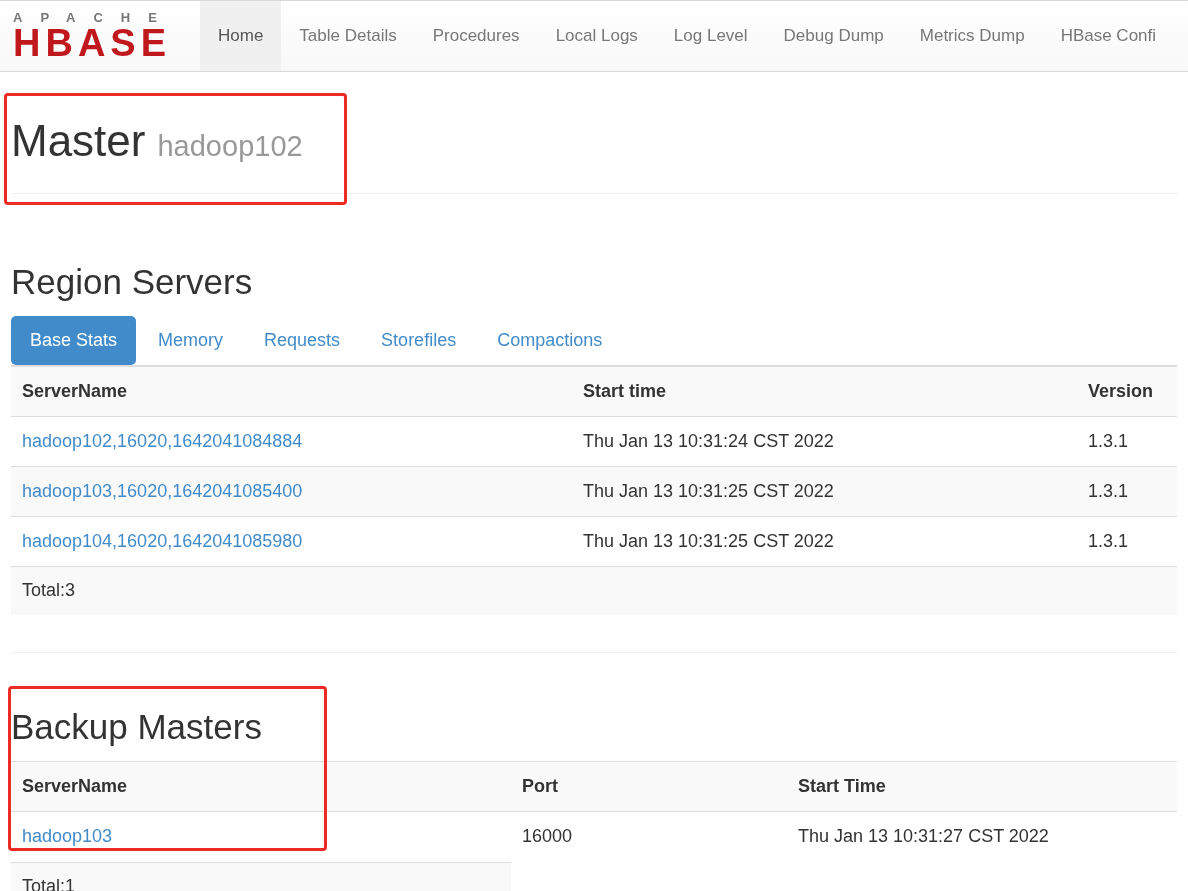 Image resolution: width=1188 pixels, height=891 pixels. What do you see at coordinates (191, 340) in the screenshot?
I see `tab: Memory` at bounding box center [191, 340].